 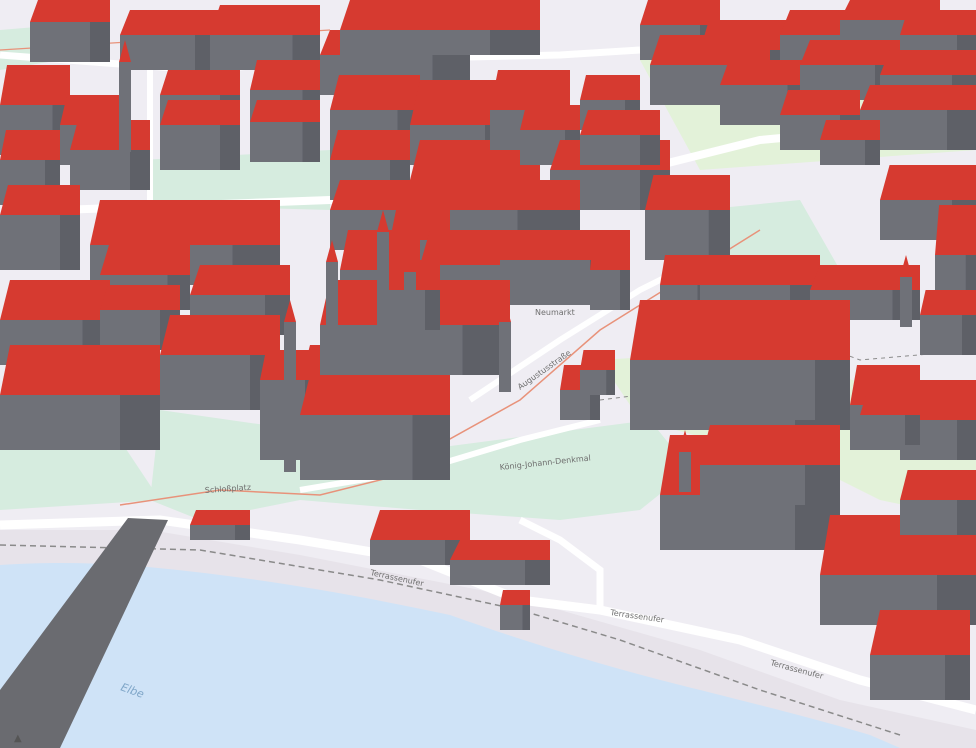 I want to click on label-neumarkt: Neumarkt, so click(x=555, y=312).